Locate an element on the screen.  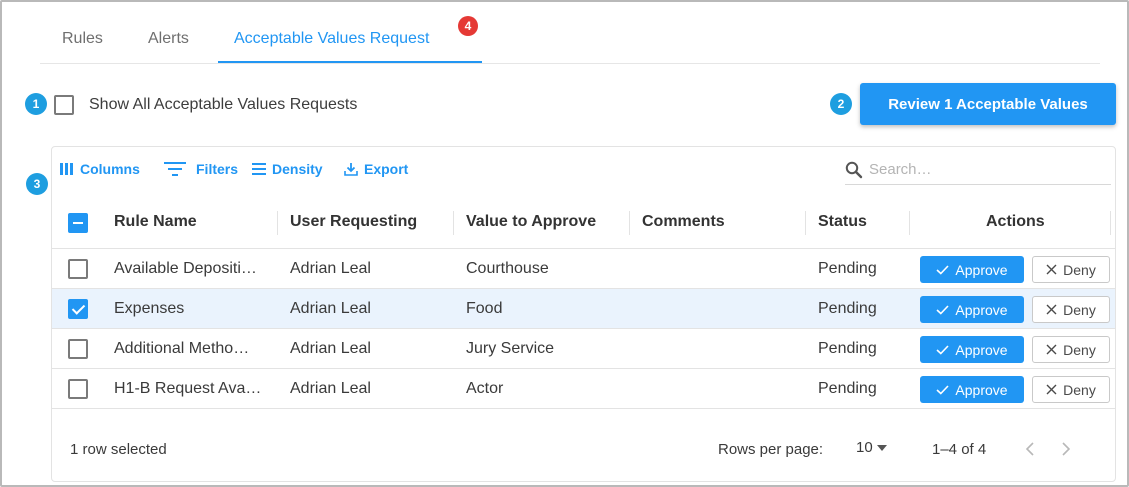
tab-acceptable-values-request: Acceptable Values Request is located at coordinates (331, 39).